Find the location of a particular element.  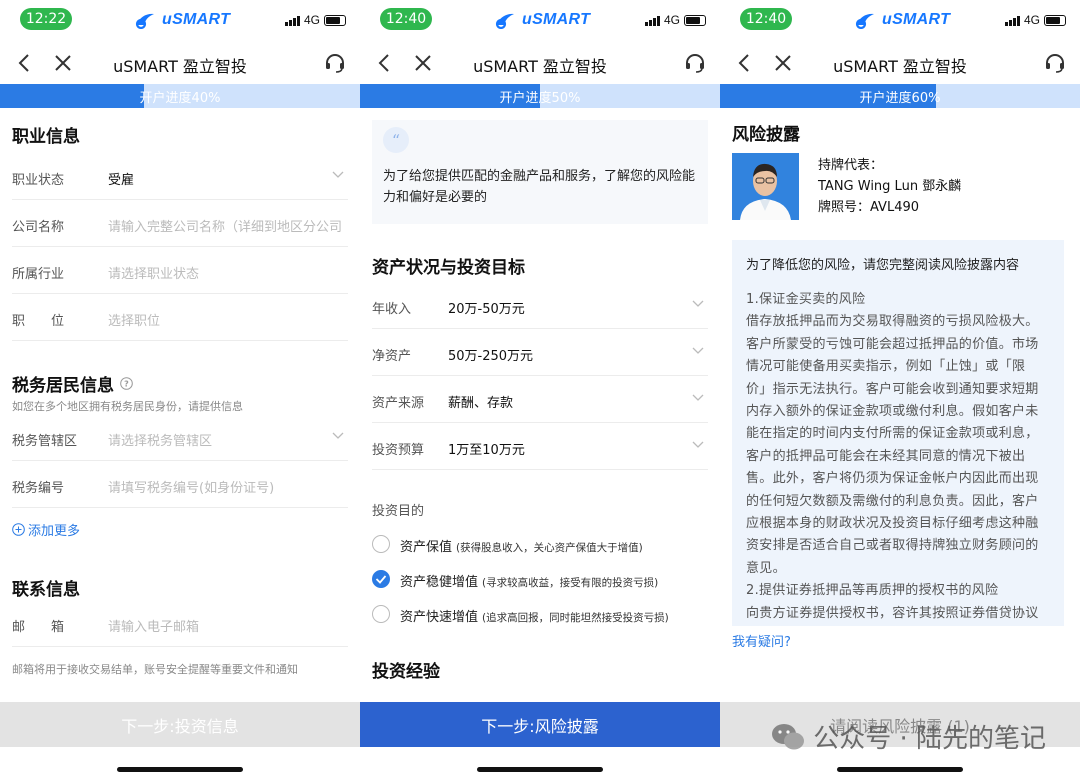

company-name-input: 请输入完整公司名称（详细到地区分公司 is located at coordinates (229, 225).